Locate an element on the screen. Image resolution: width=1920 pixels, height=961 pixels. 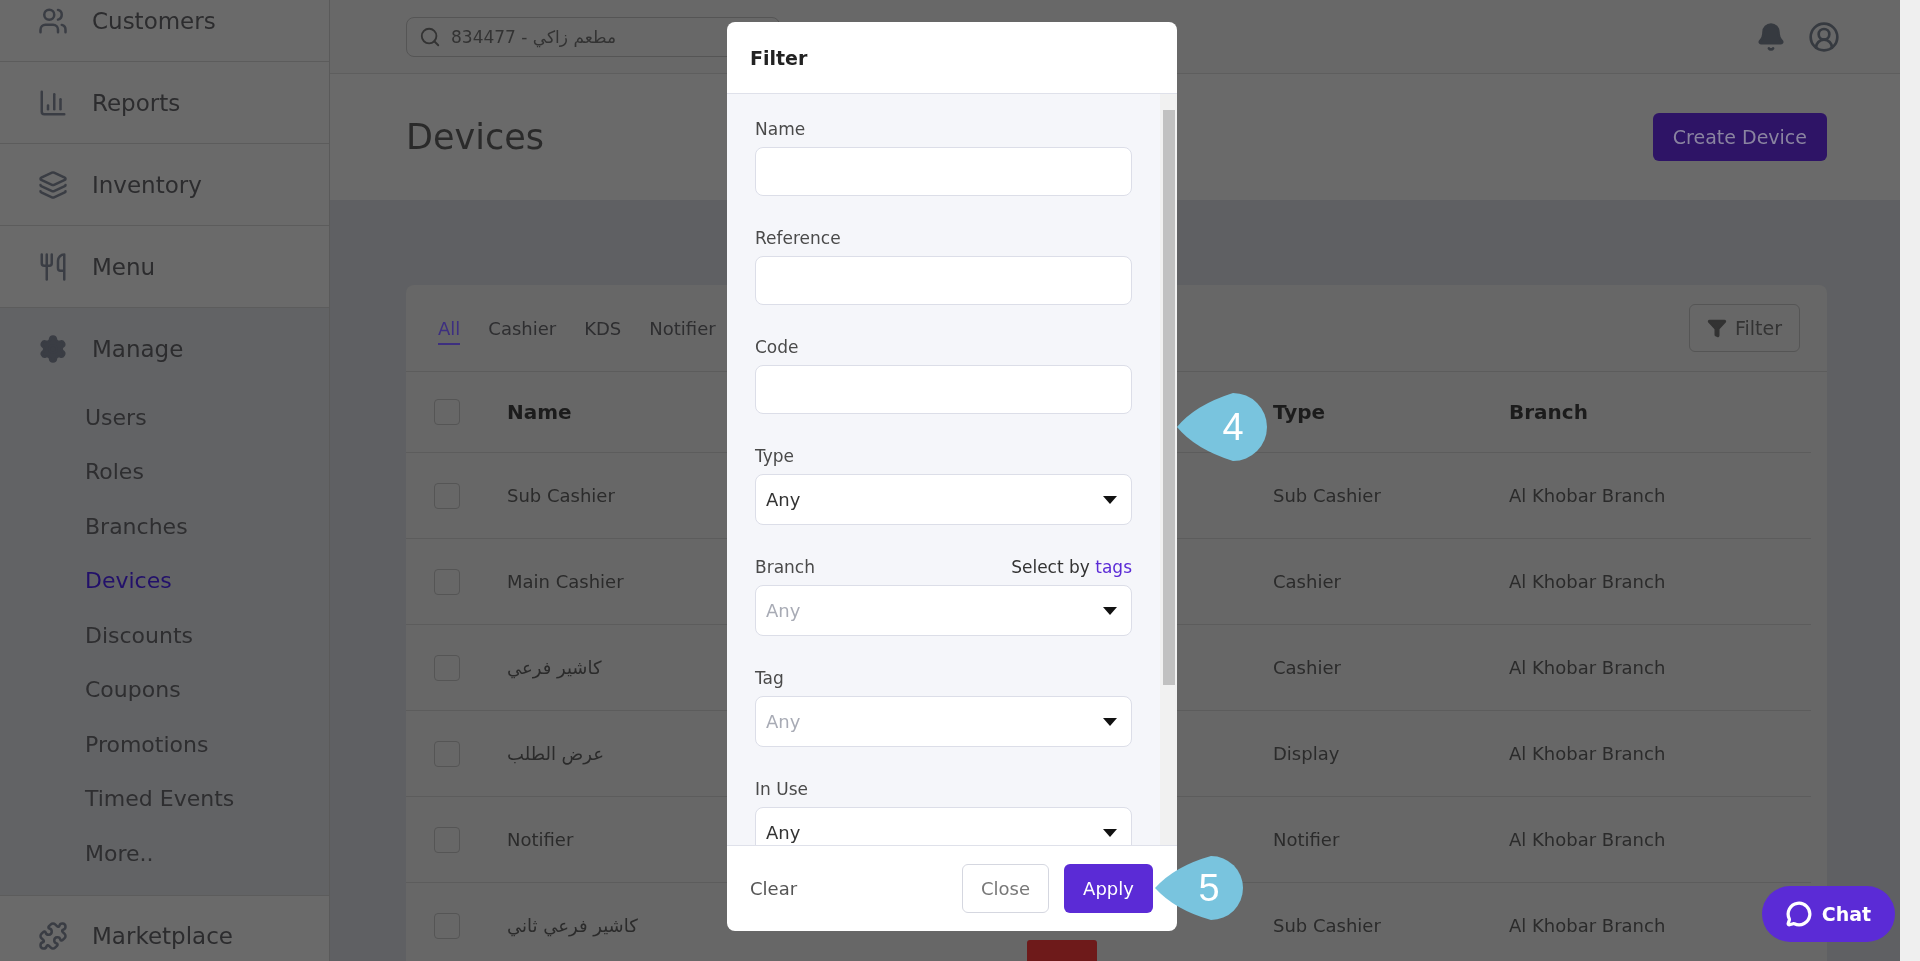
column-header: Type is located at coordinates (1300, 412).